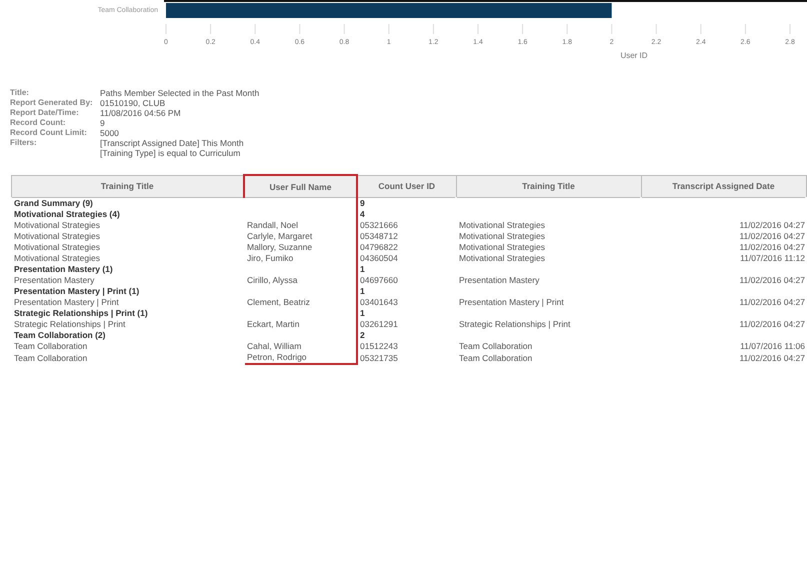 The height and width of the screenshot is (577, 807). What do you see at coordinates (109, 133) in the screenshot?
I see `info-value: 5000` at bounding box center [109, 133].